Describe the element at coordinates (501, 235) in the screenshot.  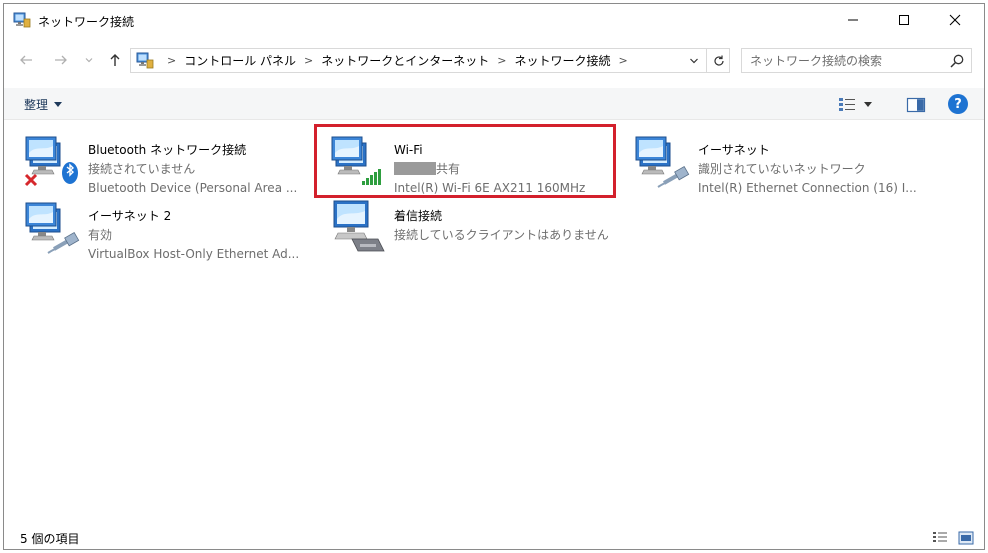
I see `connection-status: 接続しているクライアントはありません` at that location.